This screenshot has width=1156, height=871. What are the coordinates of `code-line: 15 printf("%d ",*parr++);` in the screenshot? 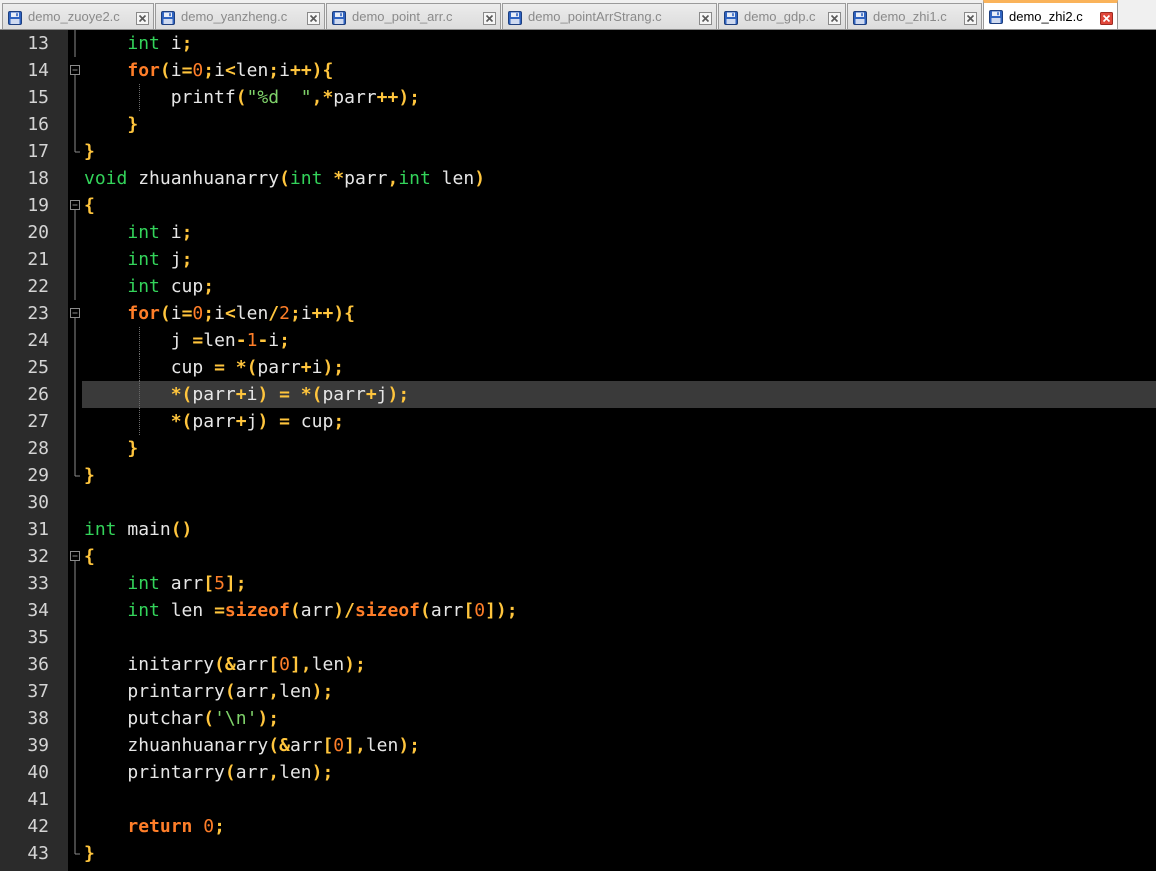 It's located at (578, 97).